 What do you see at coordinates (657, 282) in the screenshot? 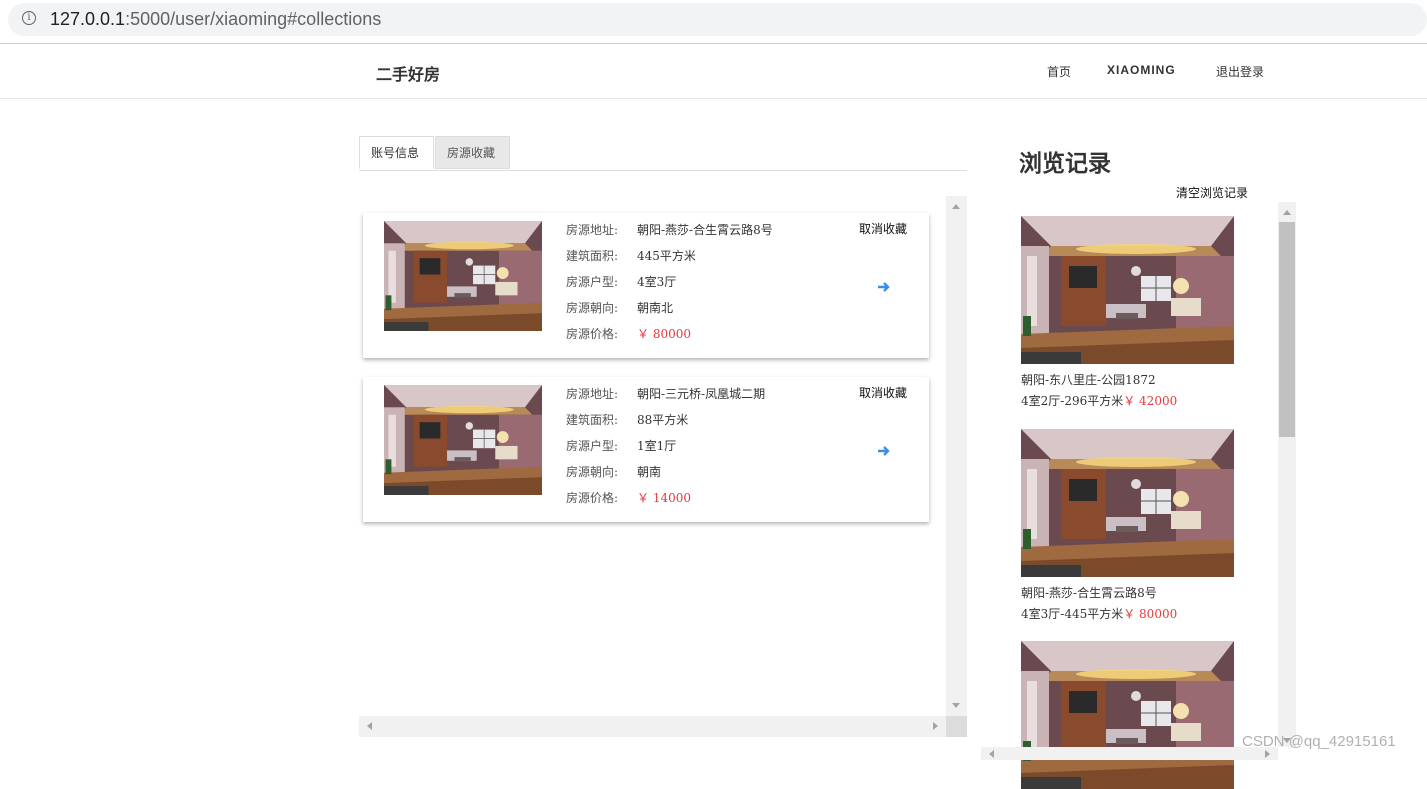
I see `layout-value: 4室3厅` at bounding box center [657, 282].